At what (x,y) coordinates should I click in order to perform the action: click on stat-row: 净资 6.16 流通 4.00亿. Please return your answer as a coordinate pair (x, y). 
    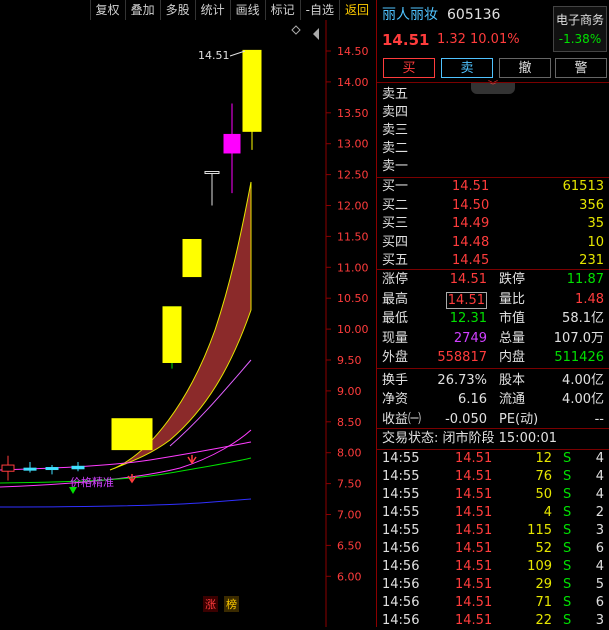
    Looking at the image, I should click on (493, 400).